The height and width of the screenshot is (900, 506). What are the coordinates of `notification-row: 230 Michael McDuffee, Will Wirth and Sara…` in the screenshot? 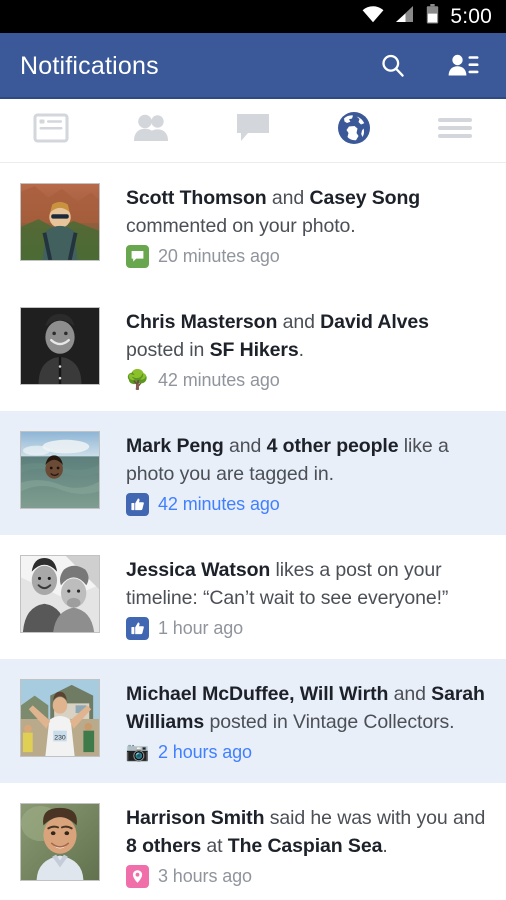 It's located at (253, 721).